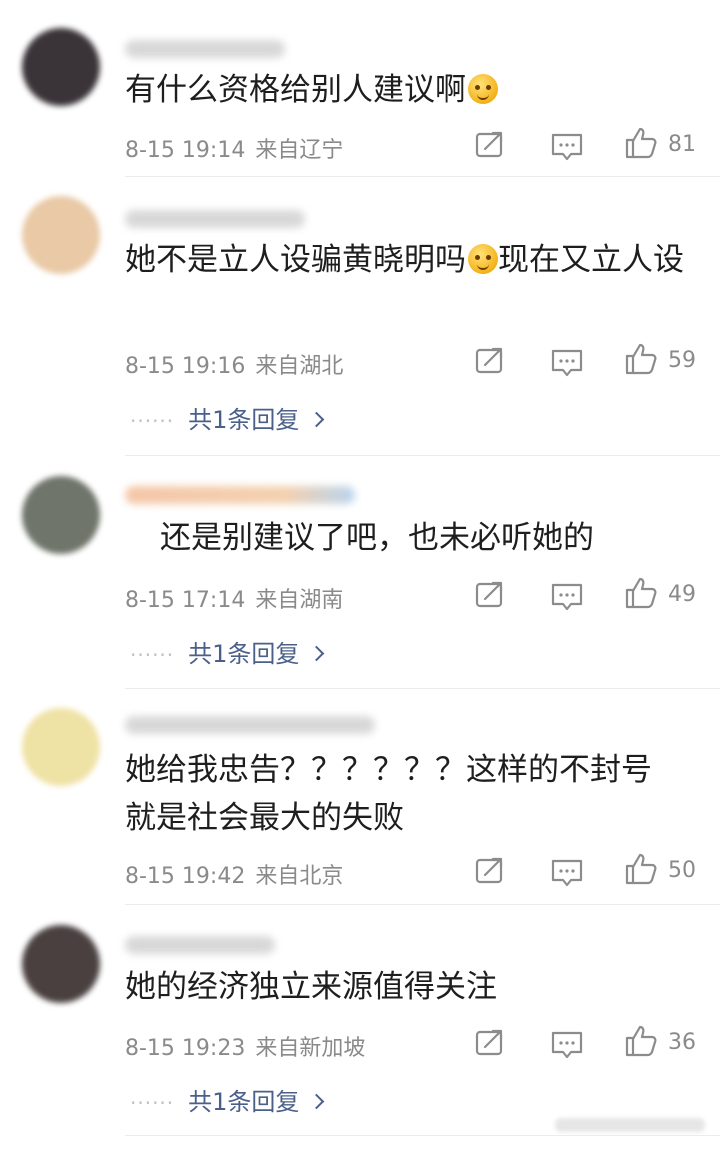 Image resolution: width=720 pixels, height=1150 pixels. Describe the element at coordinates (299, 150) in the screenshot. I see `comment-location: 来自辽宁` at that location.